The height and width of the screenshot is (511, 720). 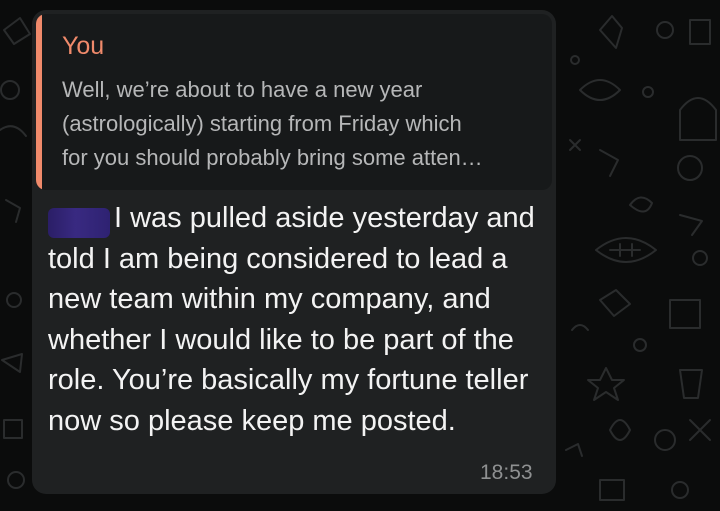 What do you see at coordinates (83, 46) in the screenshot?
I see `quote-author: You` at bounding box center [83, 46].